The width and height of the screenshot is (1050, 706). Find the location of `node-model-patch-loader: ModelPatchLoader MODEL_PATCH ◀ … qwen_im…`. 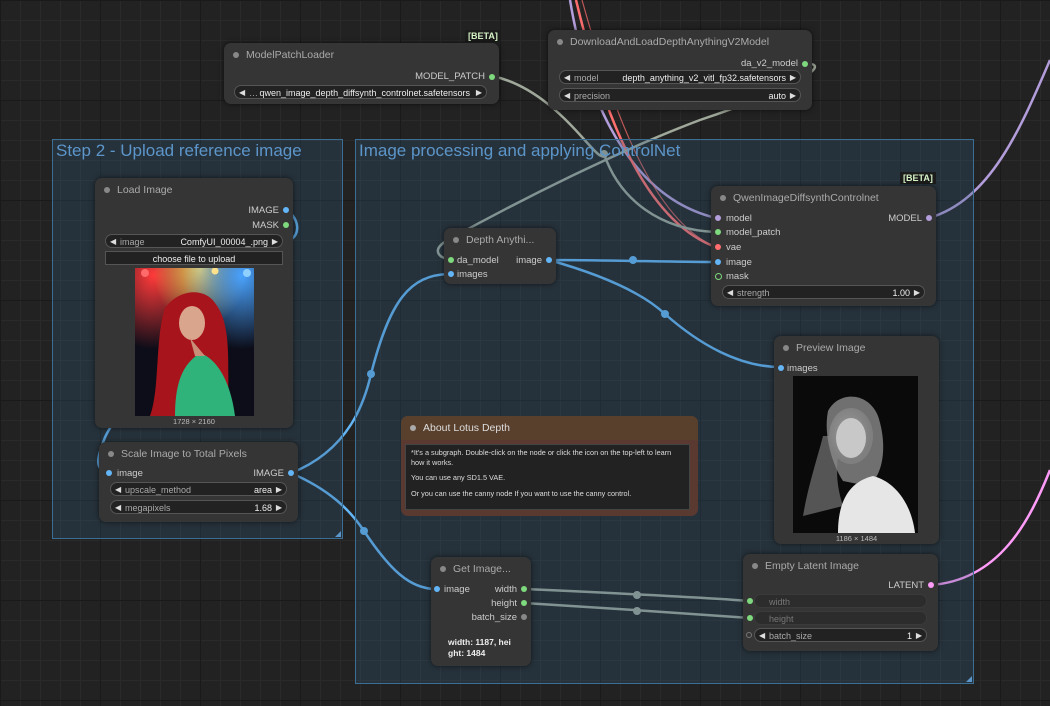

node-model-patch-loader: ModelPatchLoader MODEL_PATCH ◀ … qwen_im… is located at coordinates (361, 73).